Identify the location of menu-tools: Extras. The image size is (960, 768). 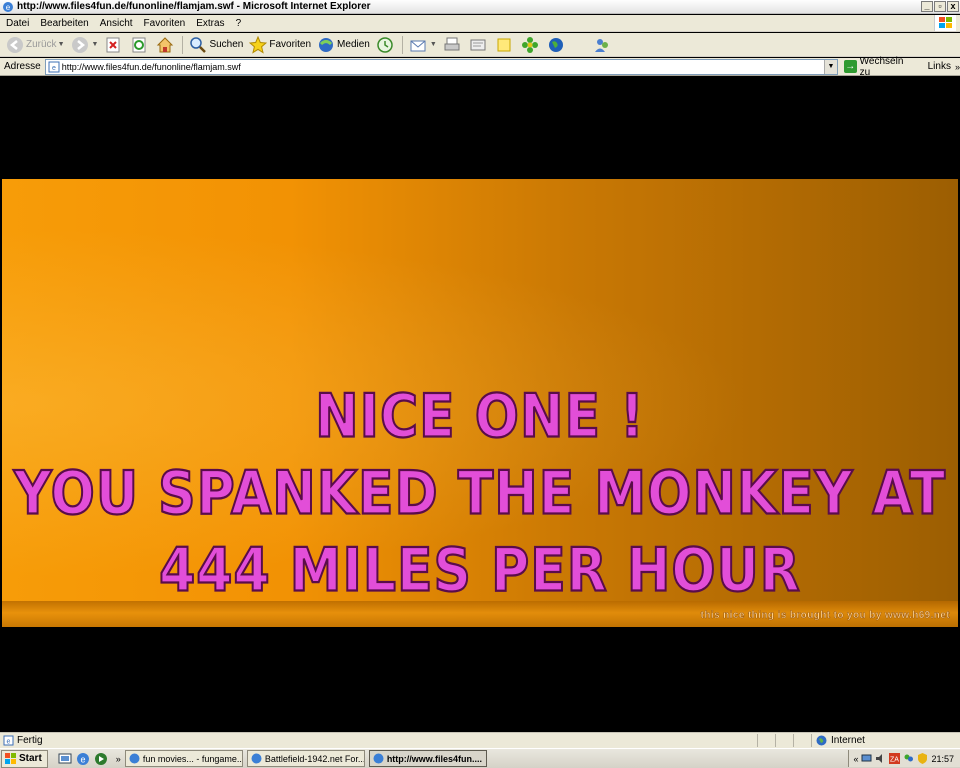
(210, 23).